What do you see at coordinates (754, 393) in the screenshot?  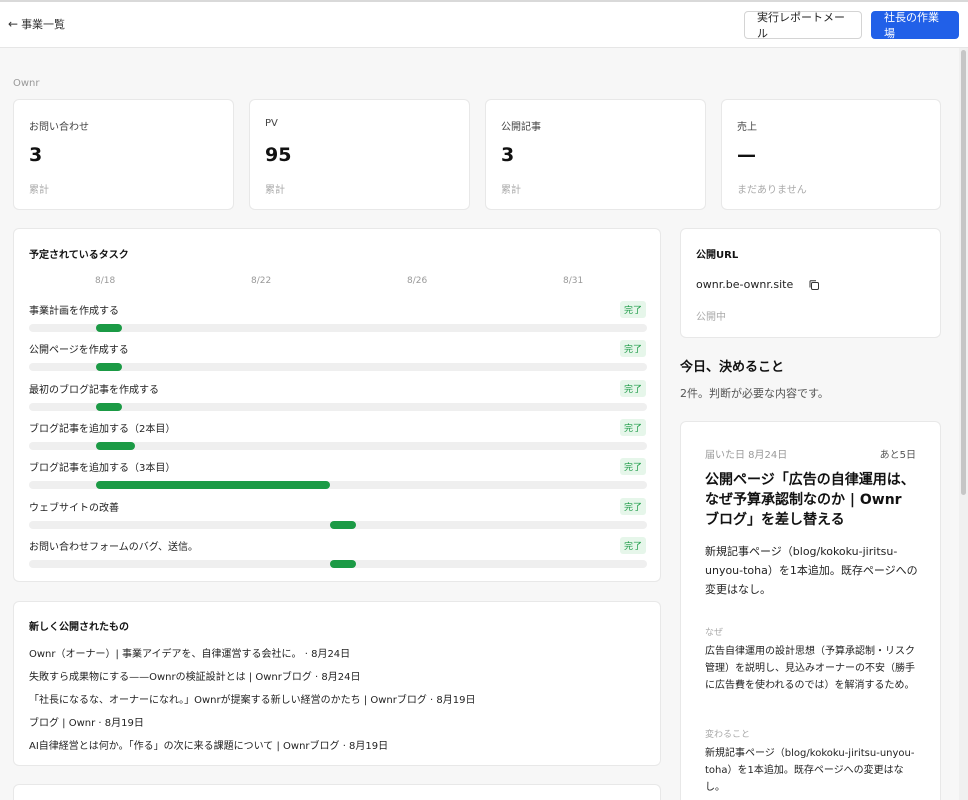 I see `decisions-subtitle: 2件。判断が必要な内容です。` at bounding box center [754, 393].